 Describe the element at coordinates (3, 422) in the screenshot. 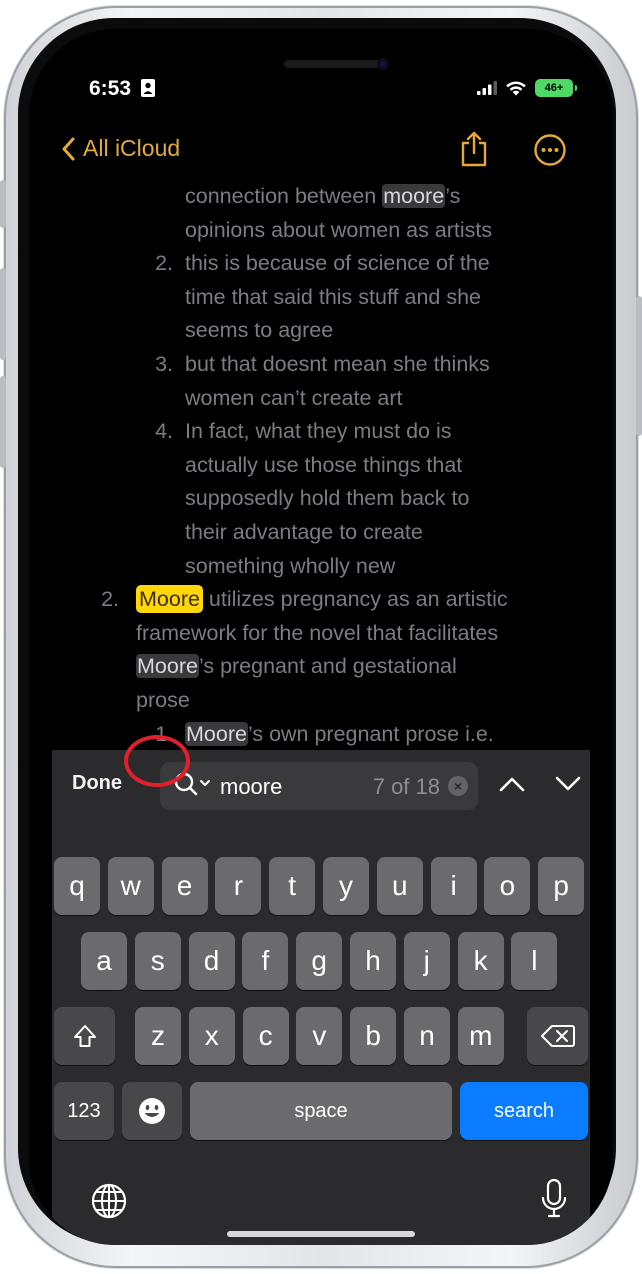

I see `side-button-volume-down` at that location.